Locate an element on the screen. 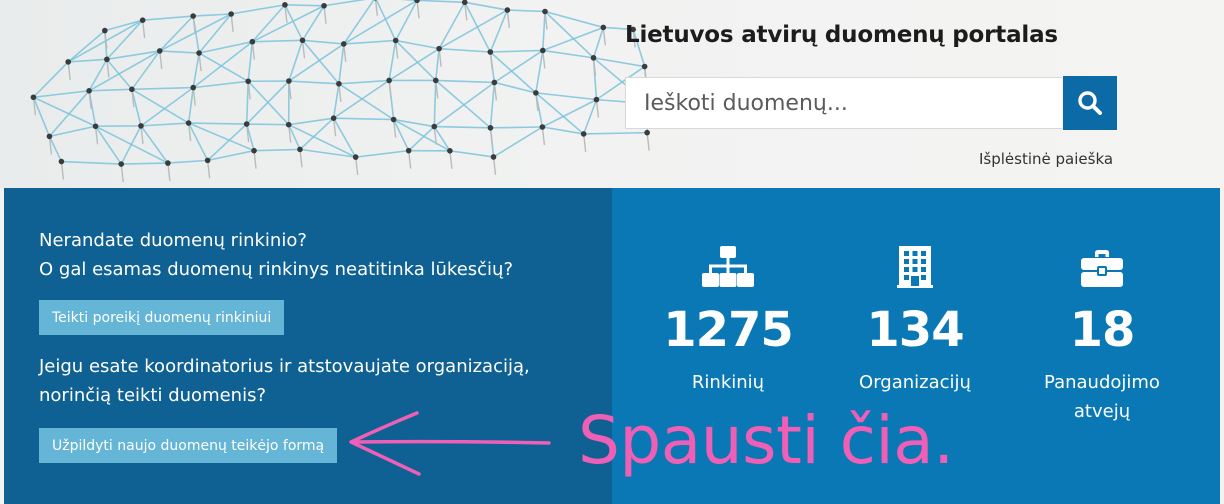  building-icon is located at coordinates (915, 267).